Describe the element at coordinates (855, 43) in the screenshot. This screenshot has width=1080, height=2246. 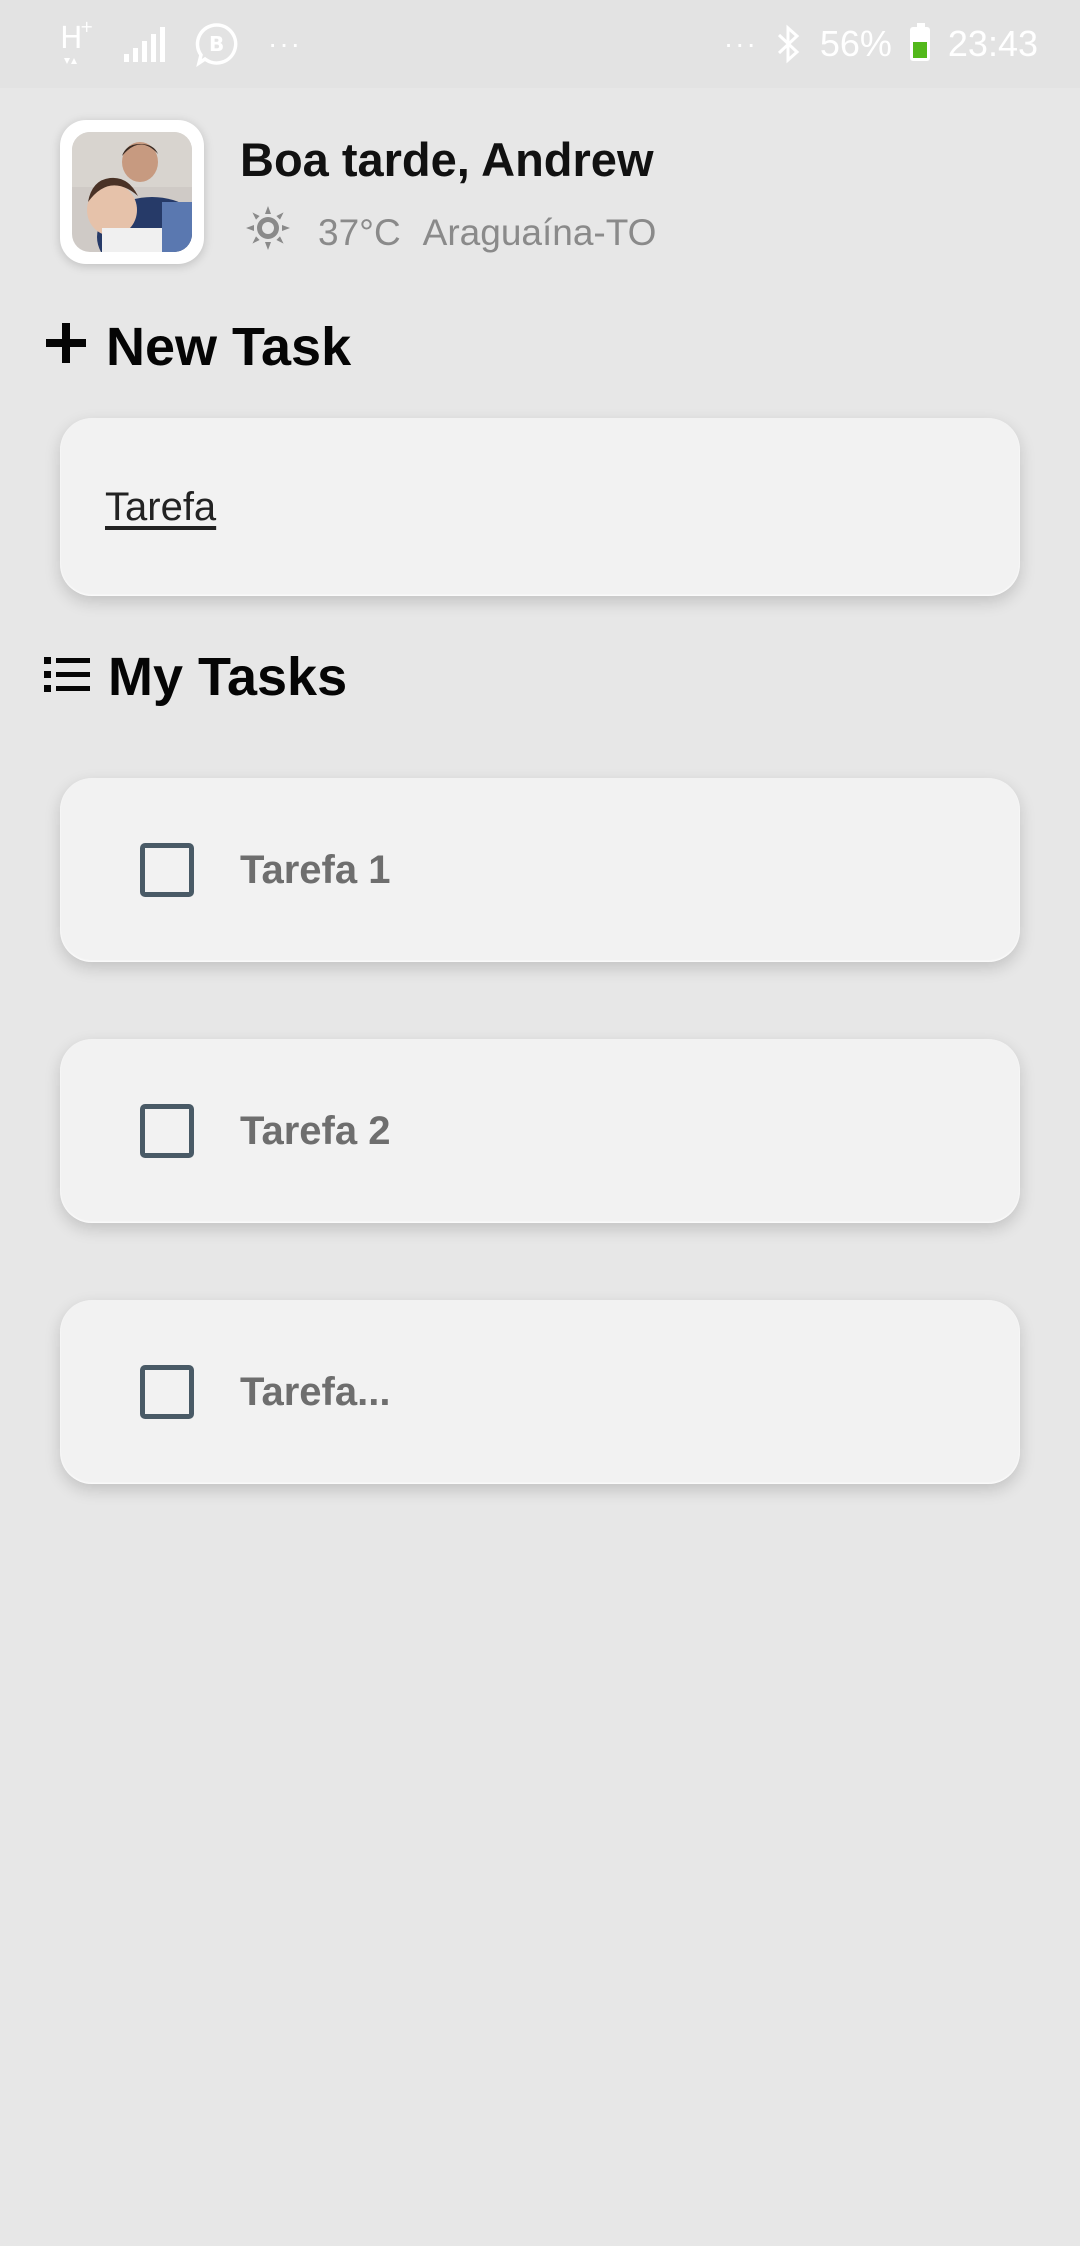
I see `battery-percent: 56%` at that location.